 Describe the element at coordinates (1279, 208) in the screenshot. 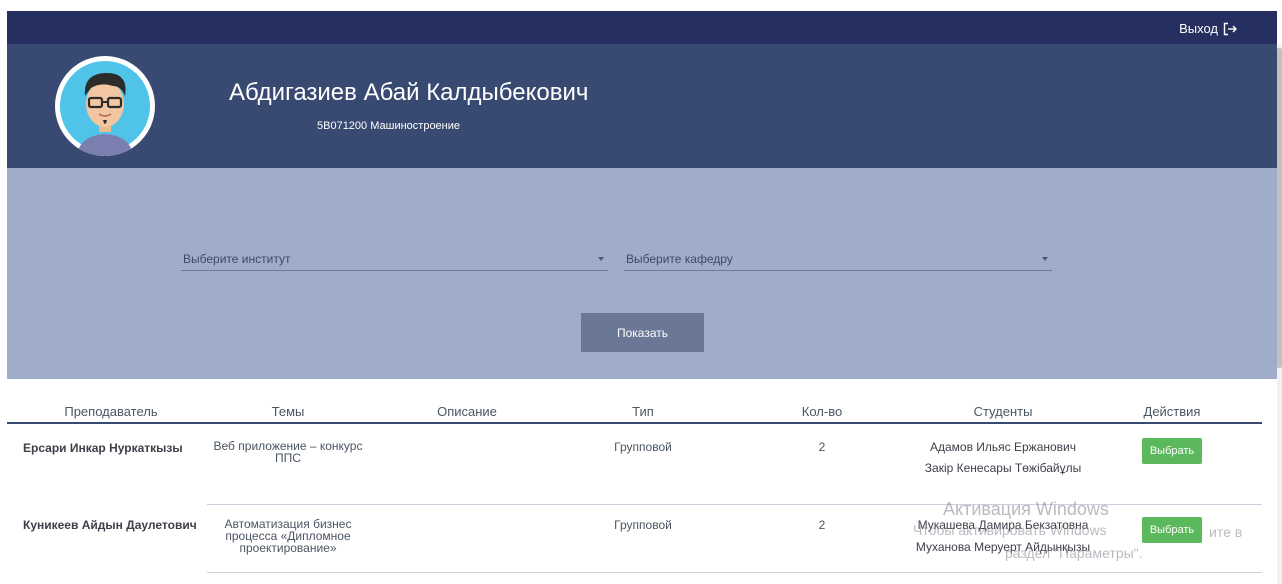

I see `scrollbar-thumb` at that location.